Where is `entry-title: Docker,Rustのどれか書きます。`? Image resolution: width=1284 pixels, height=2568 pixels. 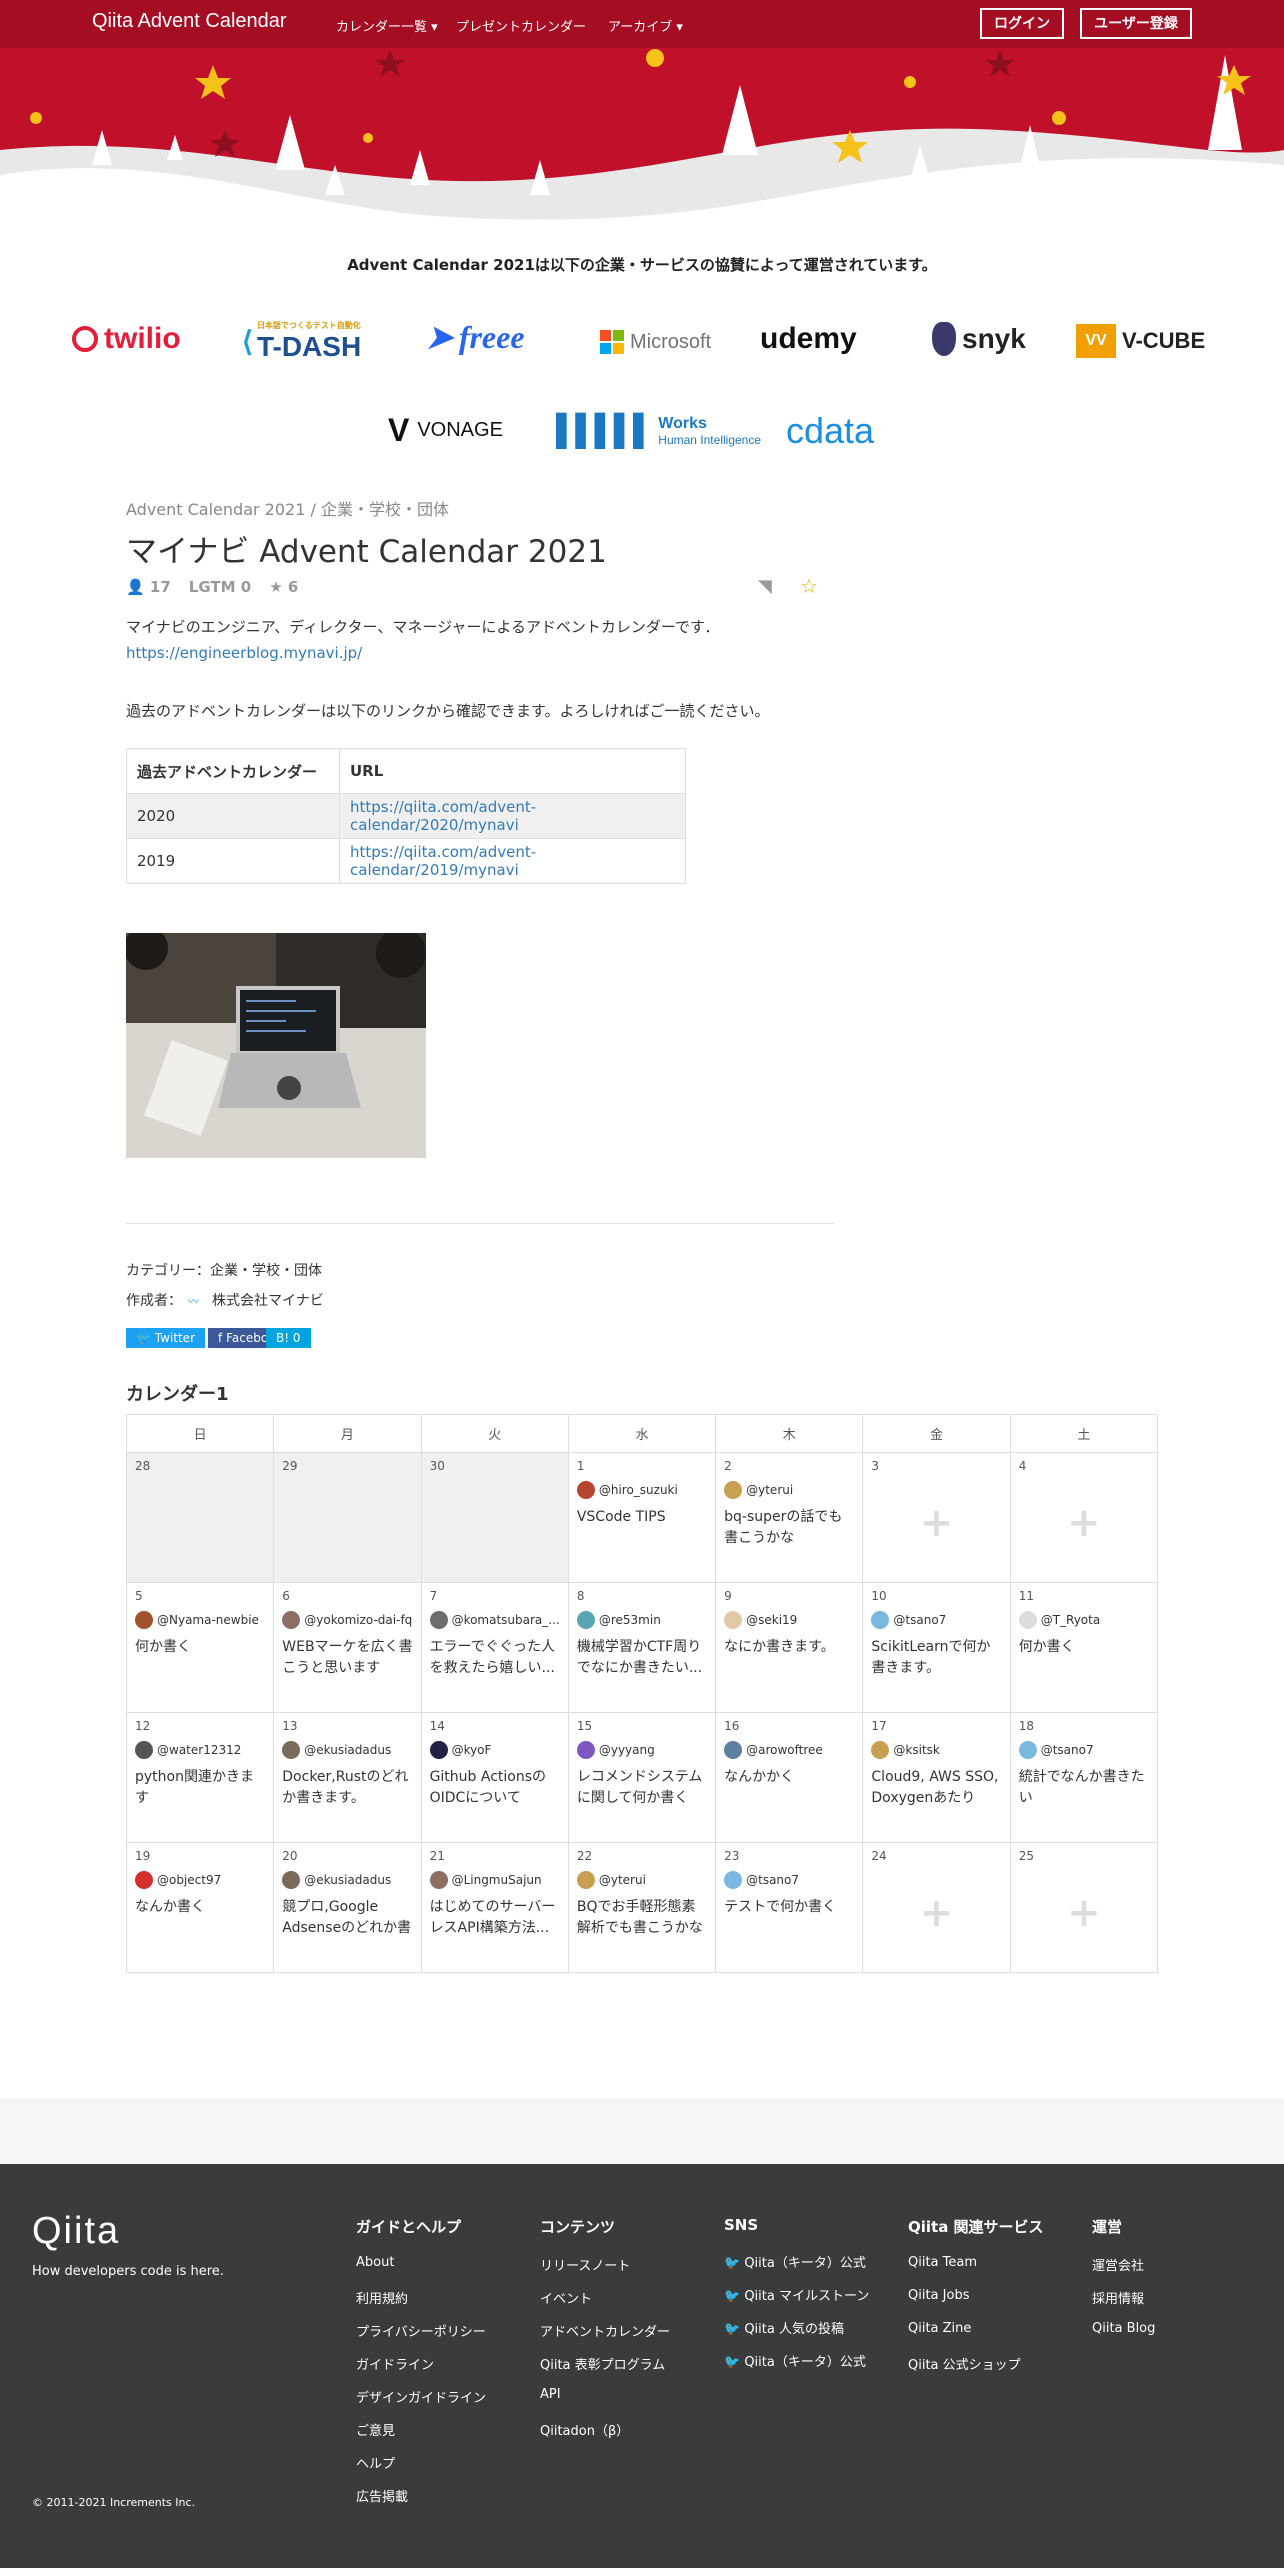
entry-title: Docker,Rustのどれか書きます。 is located at coordinates (347, 1788).